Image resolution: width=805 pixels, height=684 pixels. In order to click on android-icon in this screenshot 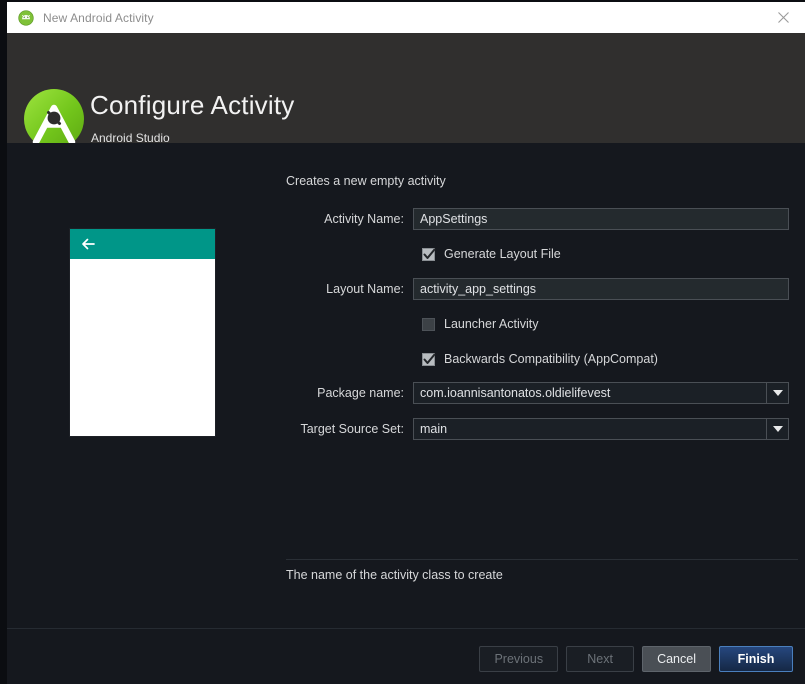, I will do `click(26, 17)`.